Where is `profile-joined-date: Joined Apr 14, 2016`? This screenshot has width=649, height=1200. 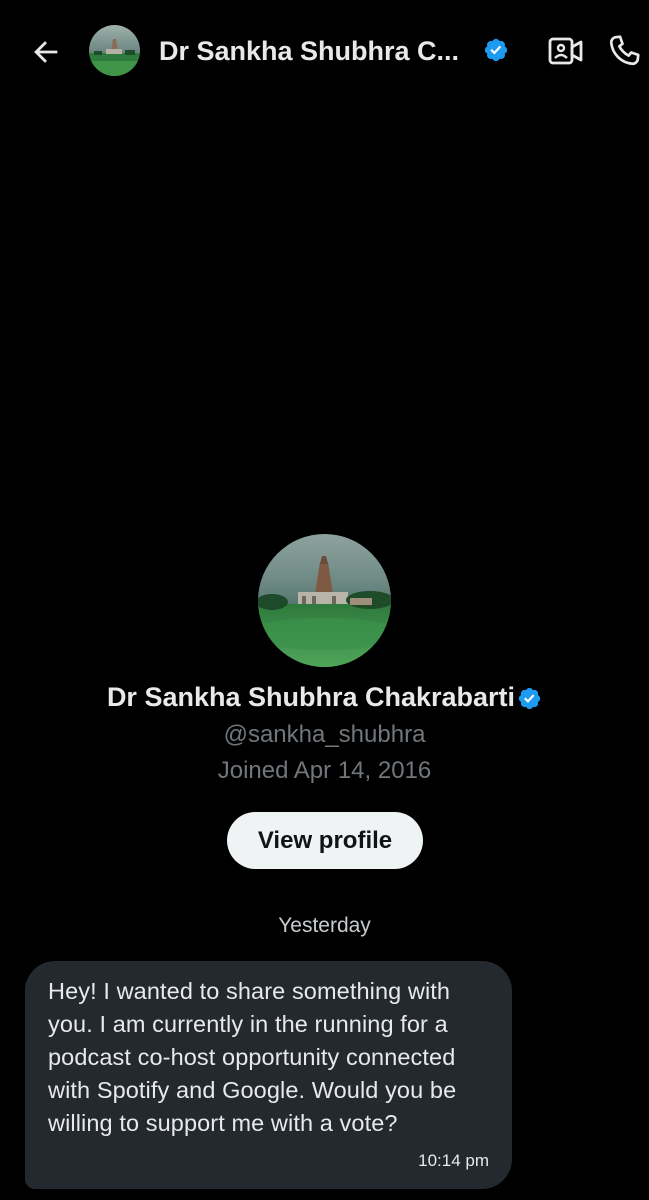
profile-joined-date: Joined Apr 14, 2016 is located at coordinates (324, 770).